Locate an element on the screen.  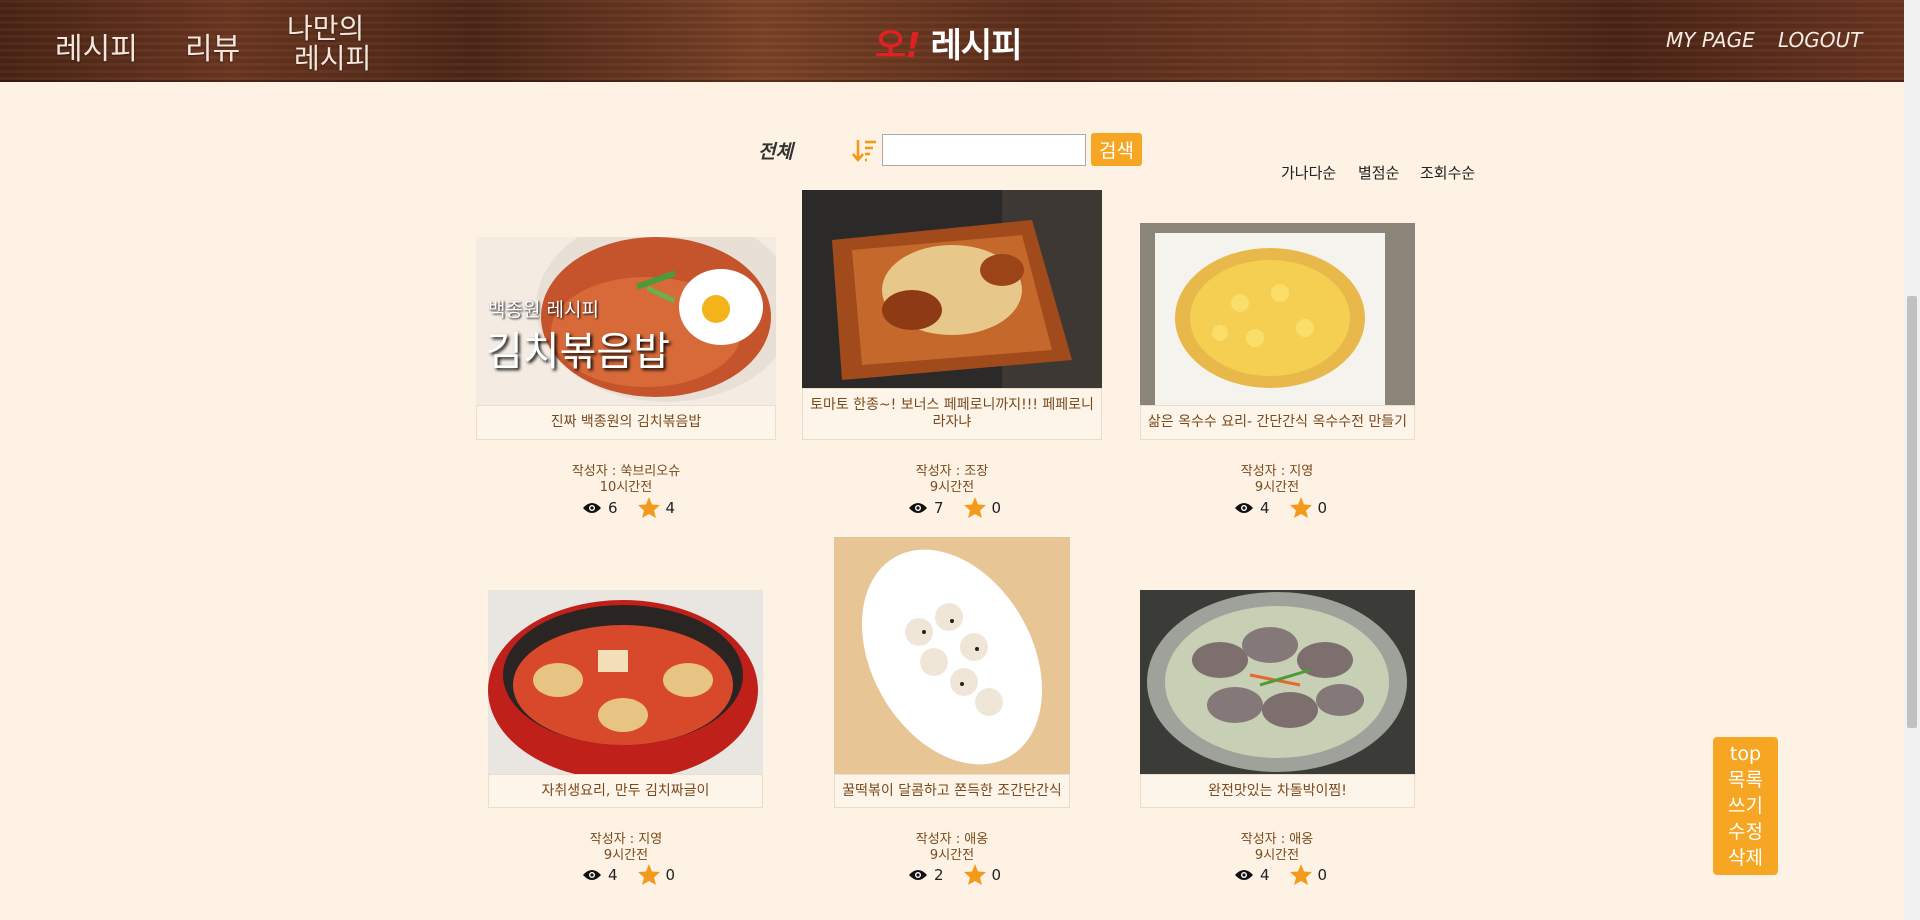
mypage-link: MY PAGE is located at coordinates (1710, 40).